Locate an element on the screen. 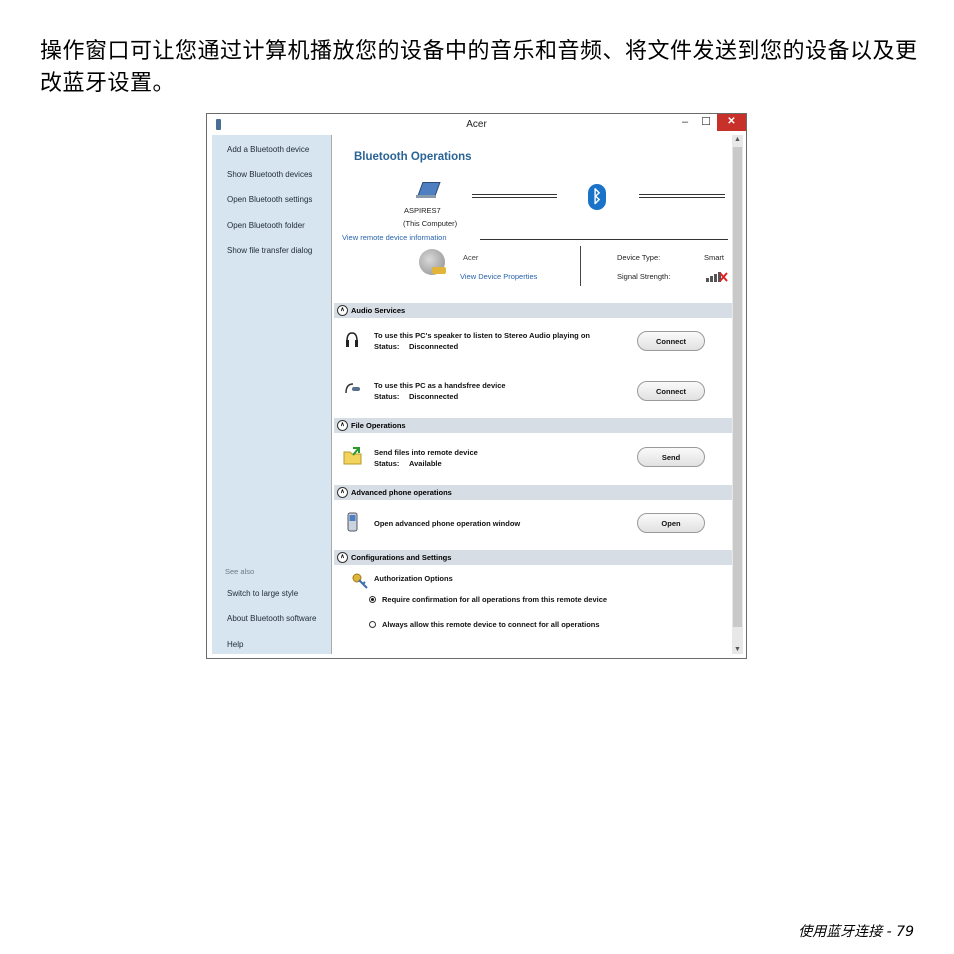  send-status-label: Status: is located at coordinates (387, 463).